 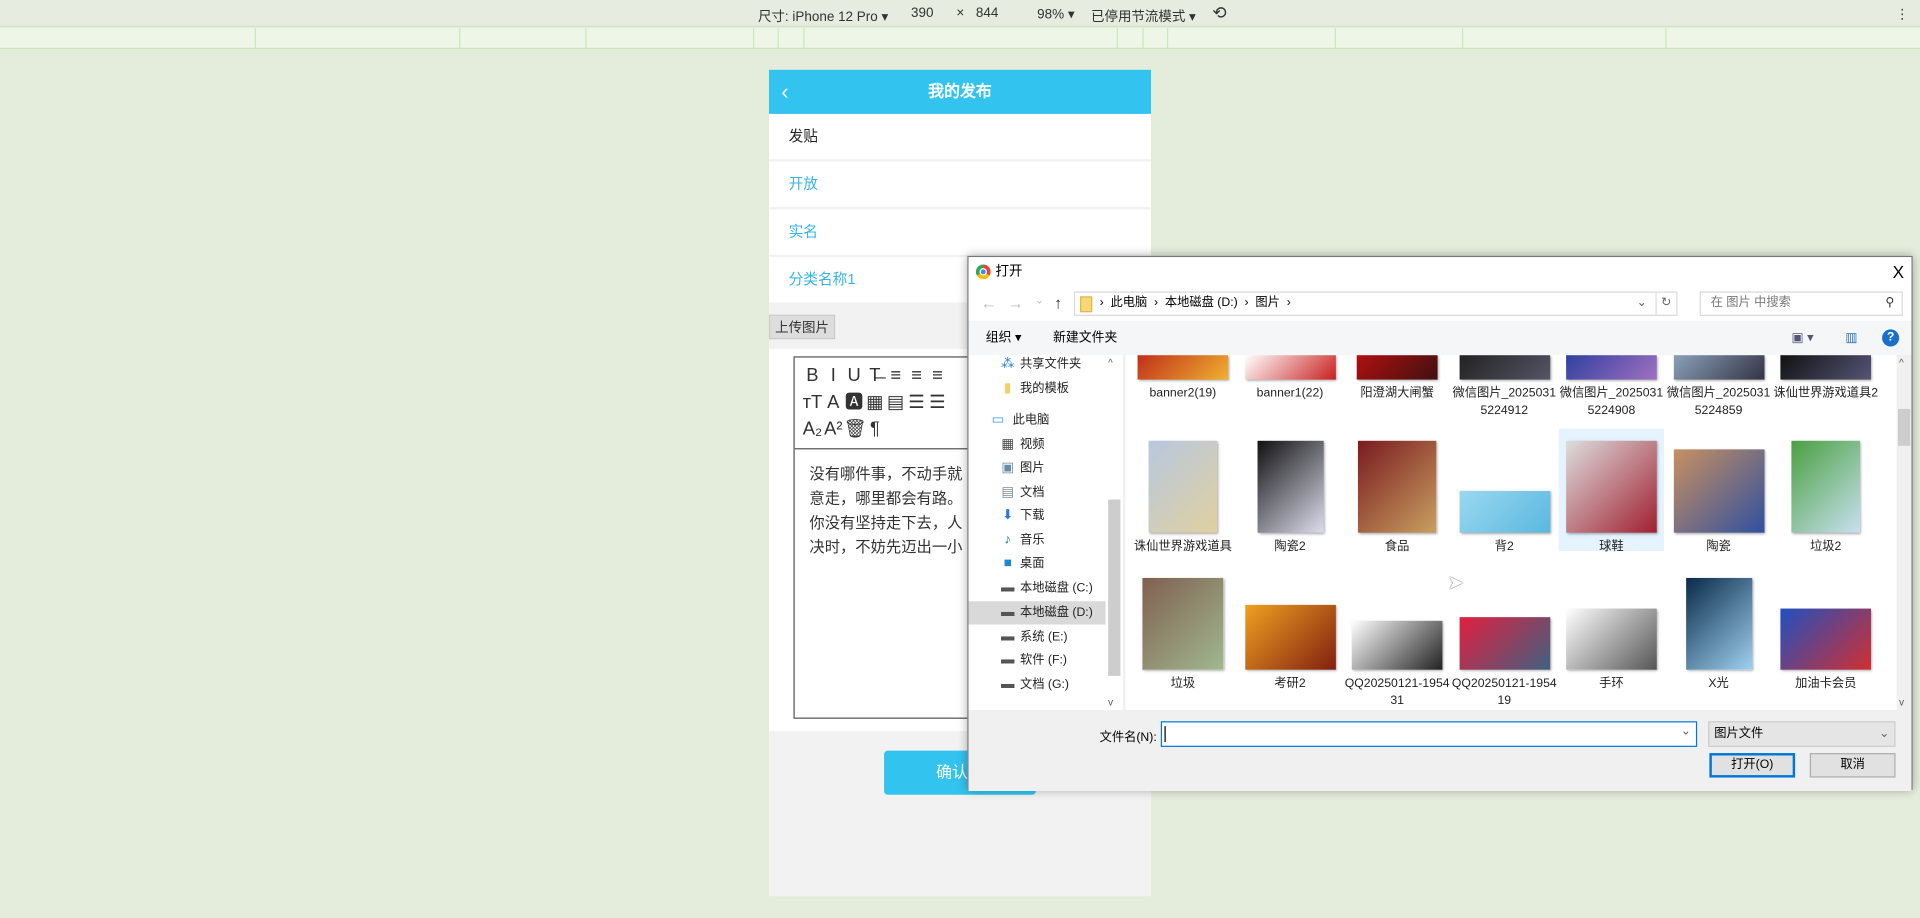 What do you see at coordinates (1143, 16) in the screenshot?
I see `throttle-select: 已停用节流模式 ▾` at bounding box center [1143, 16].